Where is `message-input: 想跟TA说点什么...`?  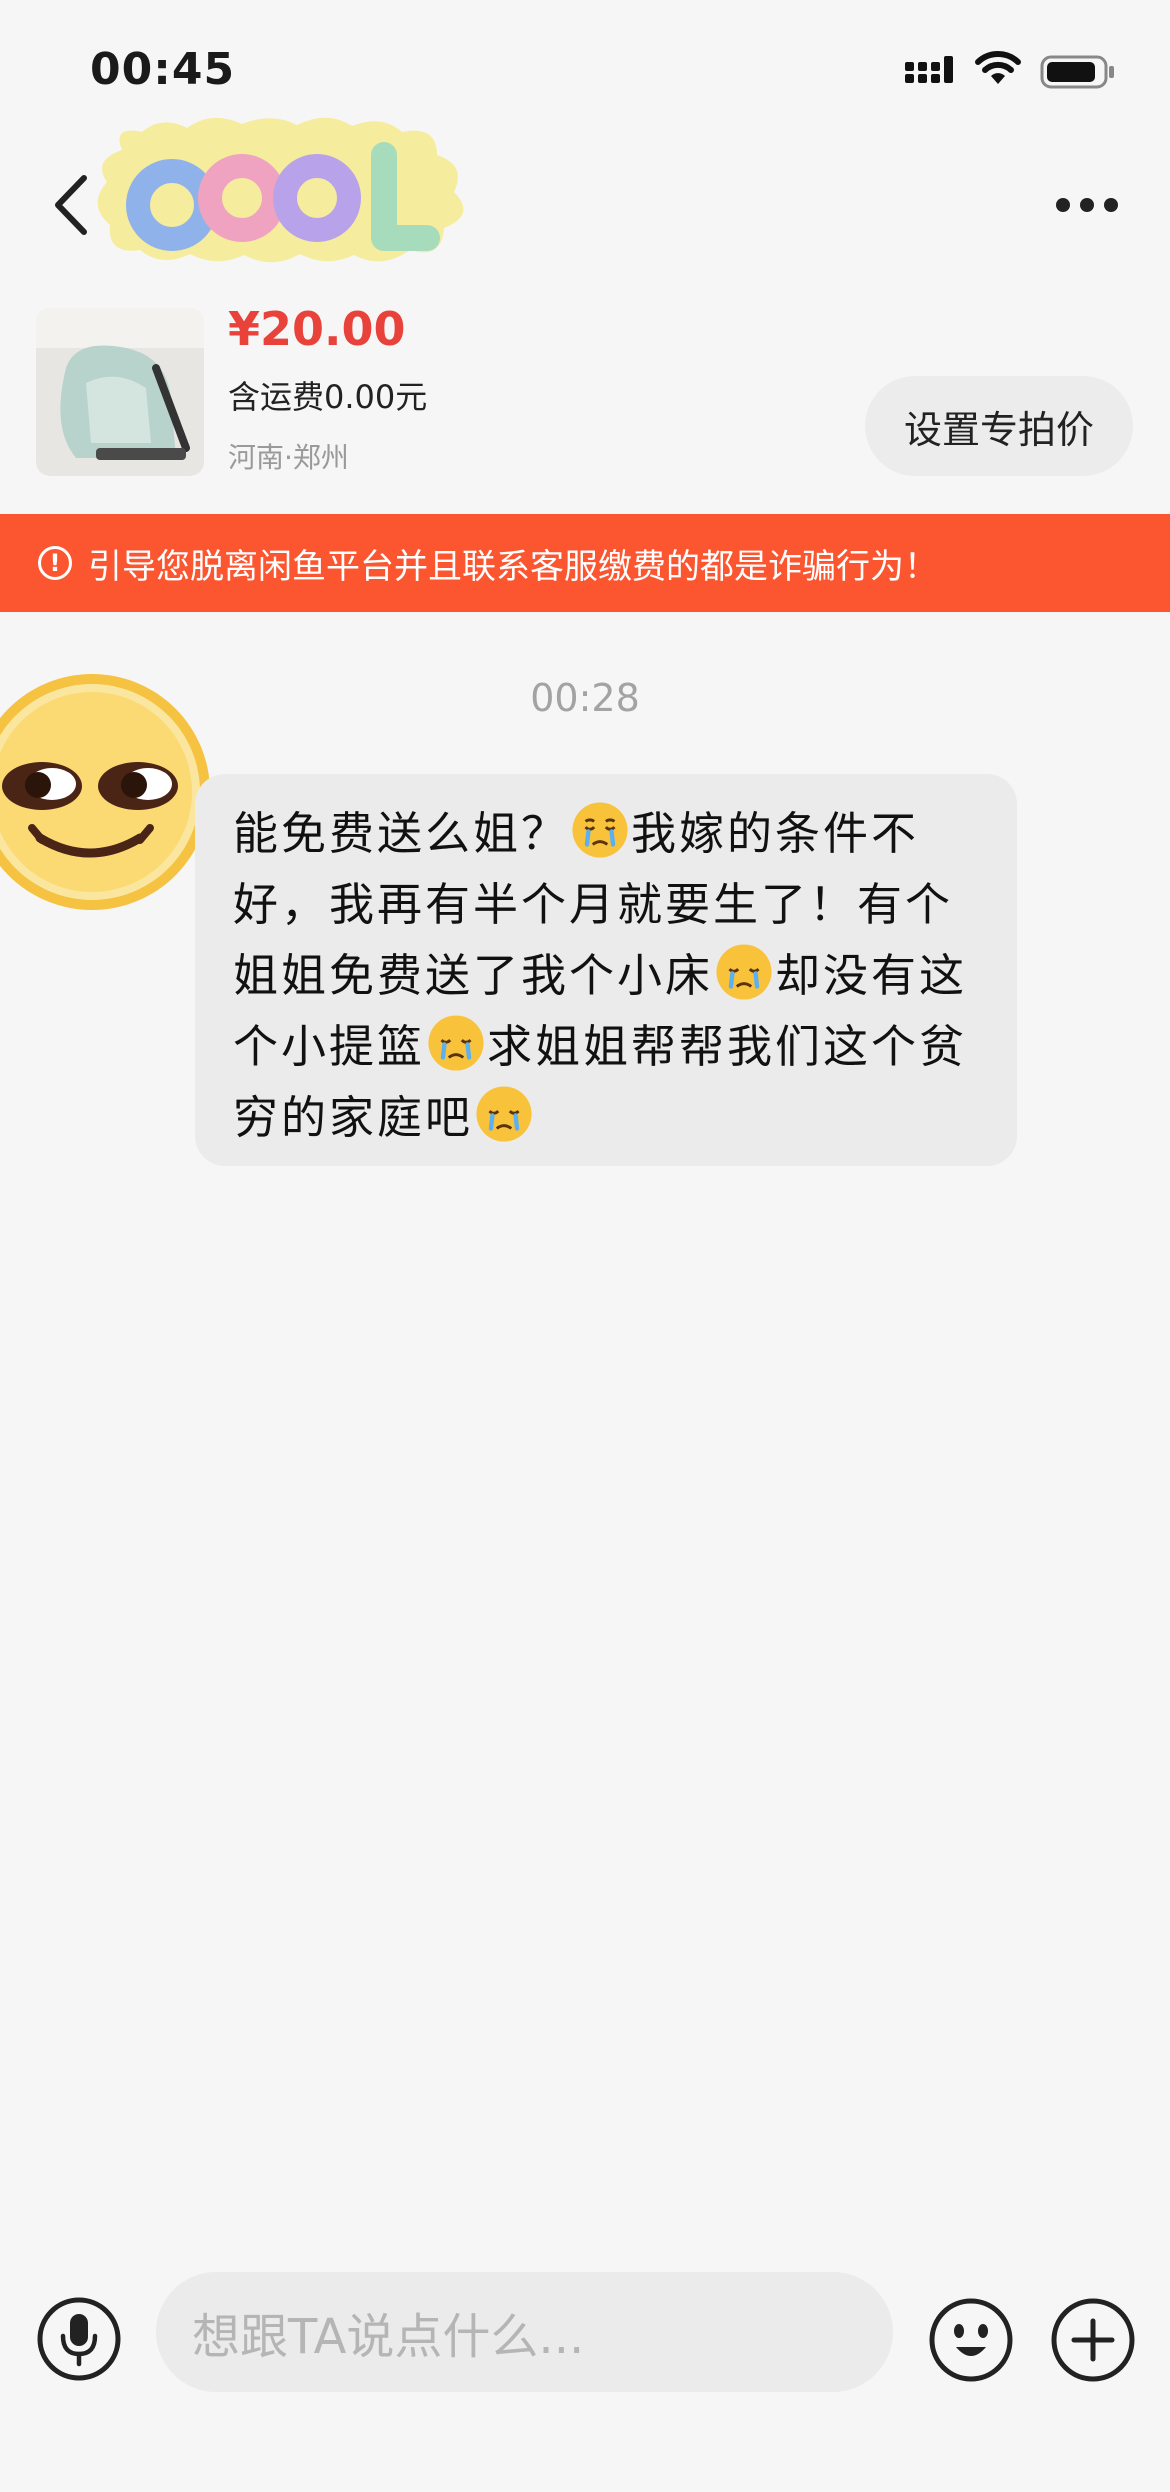 message-input: 想跟TA说点什么... is located at coordinates (524, 2332).